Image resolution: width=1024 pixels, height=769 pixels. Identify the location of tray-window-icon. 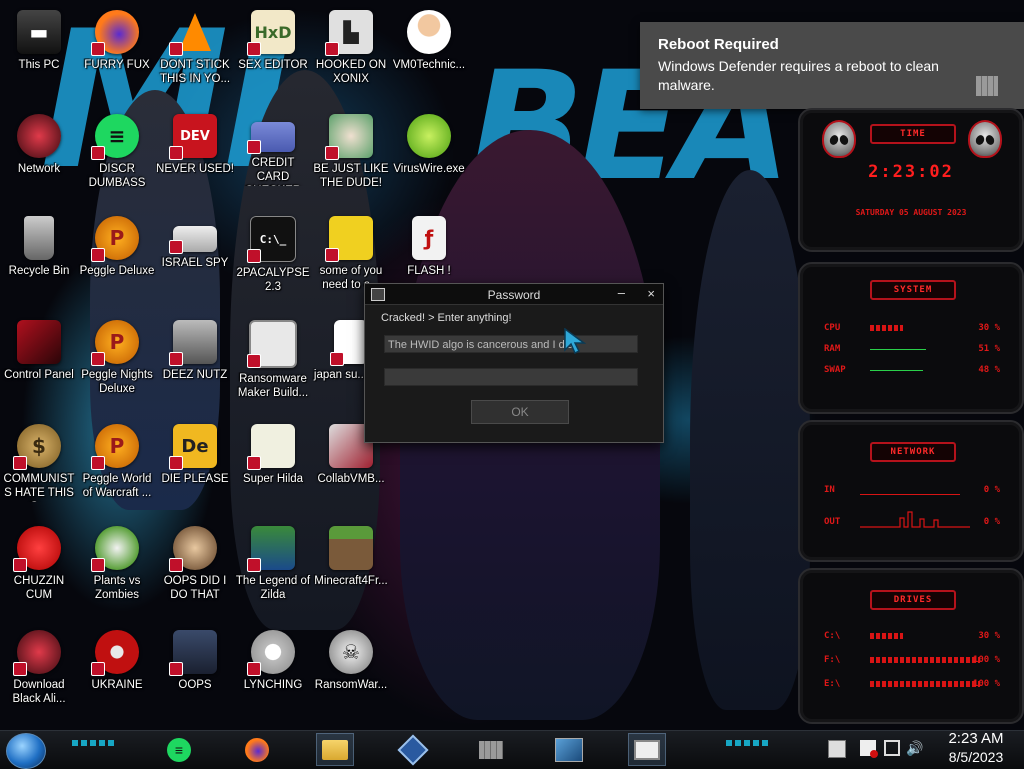
(837, 749).